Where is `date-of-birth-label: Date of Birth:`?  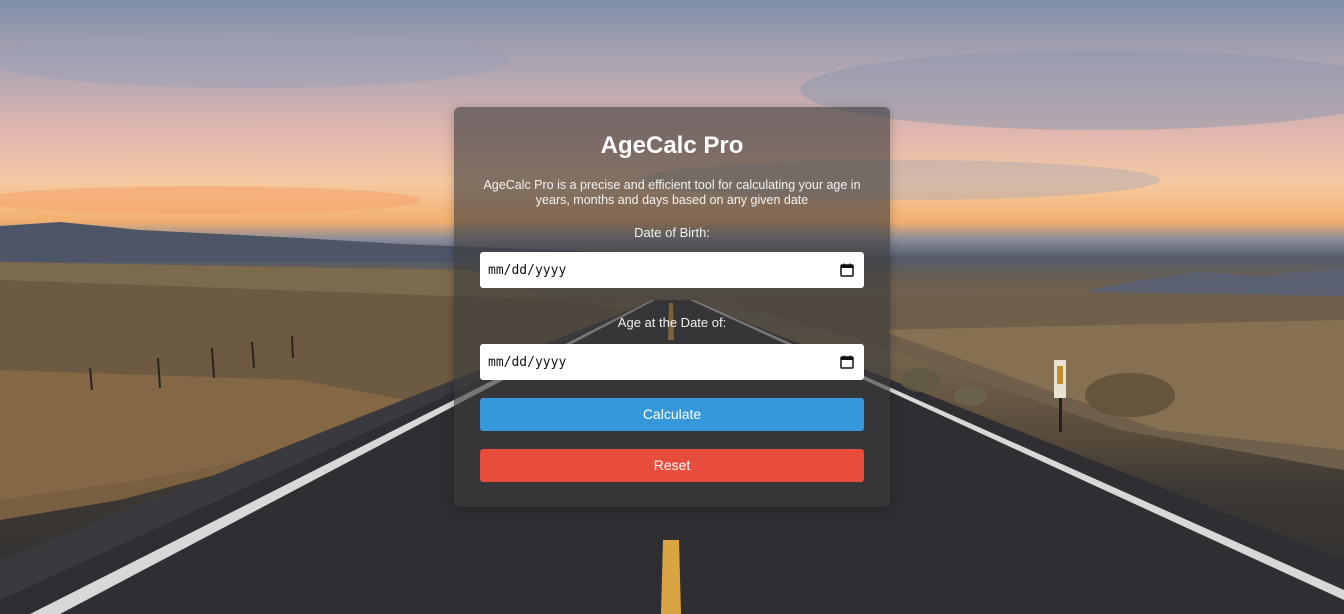
date-of-birth-label: Date of Birth: is located at coordinates (672, 232).